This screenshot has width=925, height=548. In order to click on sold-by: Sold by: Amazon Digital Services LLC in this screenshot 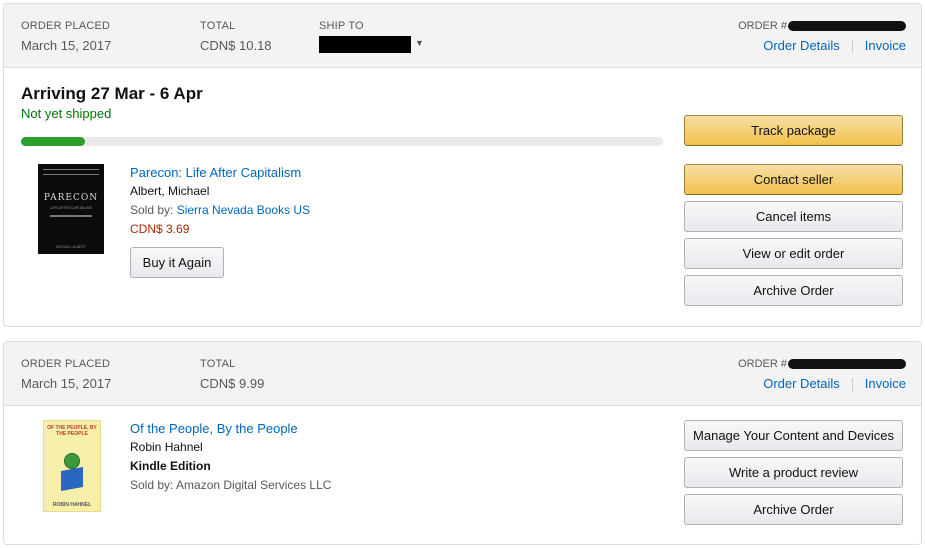, I will do `click(231, 485)`.